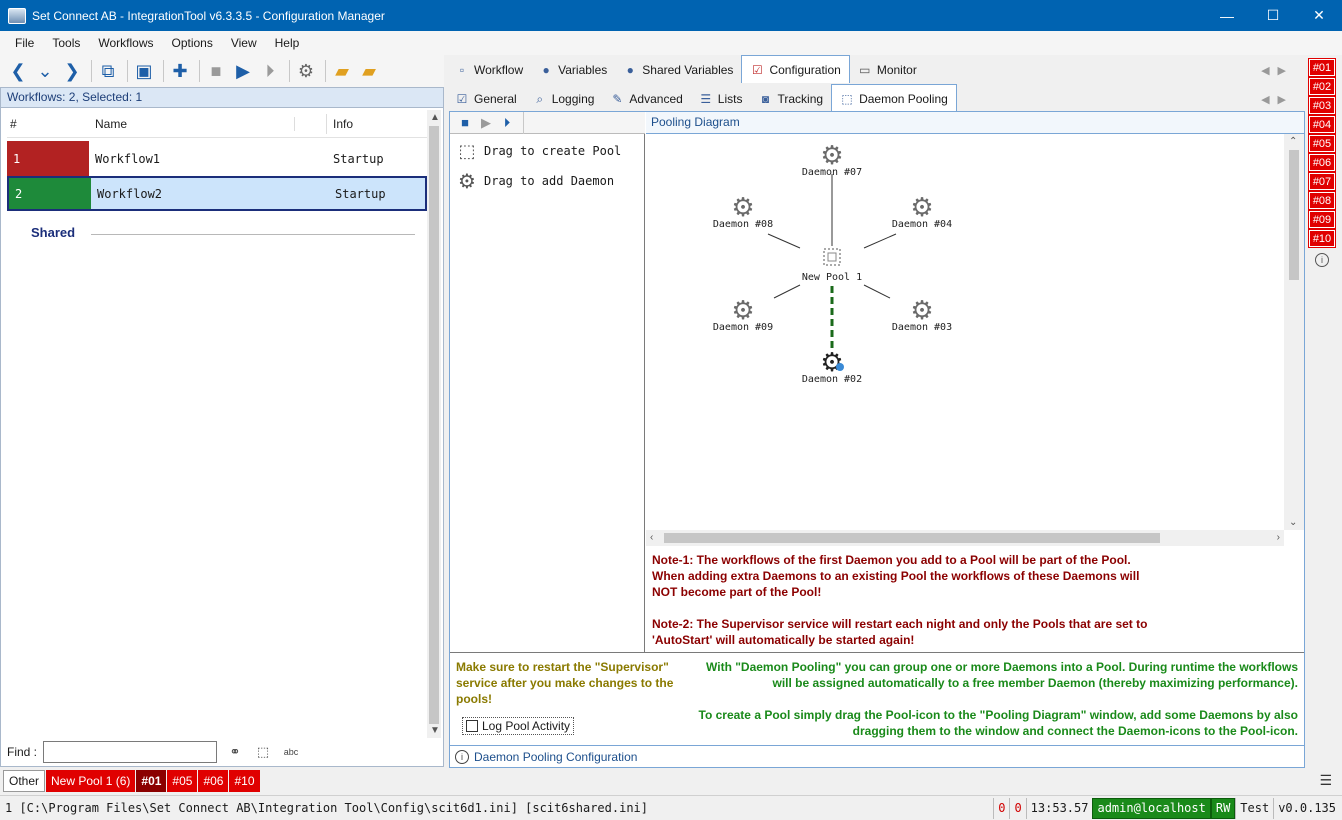 The image size is (1342, 820). I want to click on info-icon: i, so click(1322, 260).